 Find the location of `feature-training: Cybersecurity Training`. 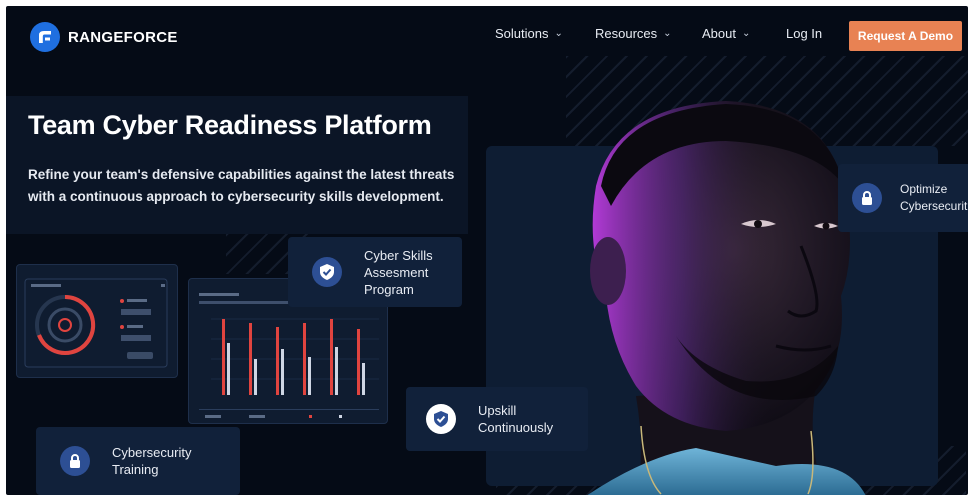

feature-training: Cybersecurity Training is located at coordinates (138, 461).